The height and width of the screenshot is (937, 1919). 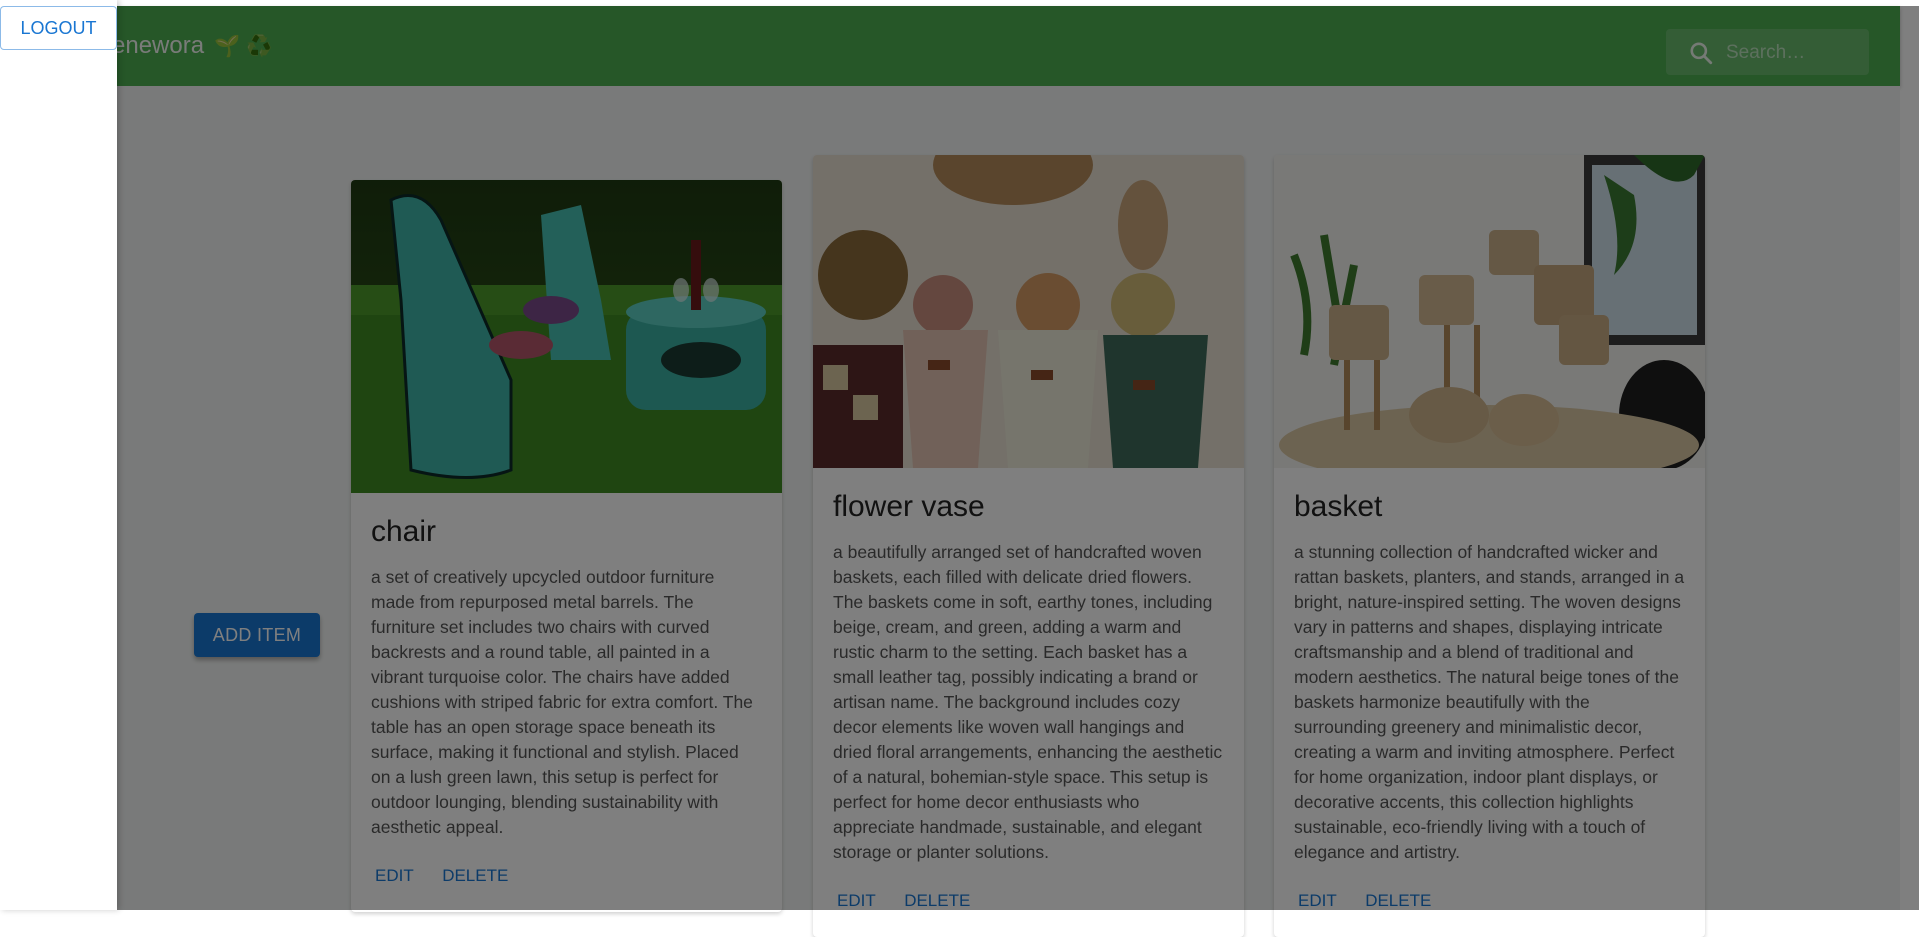 I want to click on leaf-recycle-icon: 🌱 ♻️, so click(x=243, y=46).